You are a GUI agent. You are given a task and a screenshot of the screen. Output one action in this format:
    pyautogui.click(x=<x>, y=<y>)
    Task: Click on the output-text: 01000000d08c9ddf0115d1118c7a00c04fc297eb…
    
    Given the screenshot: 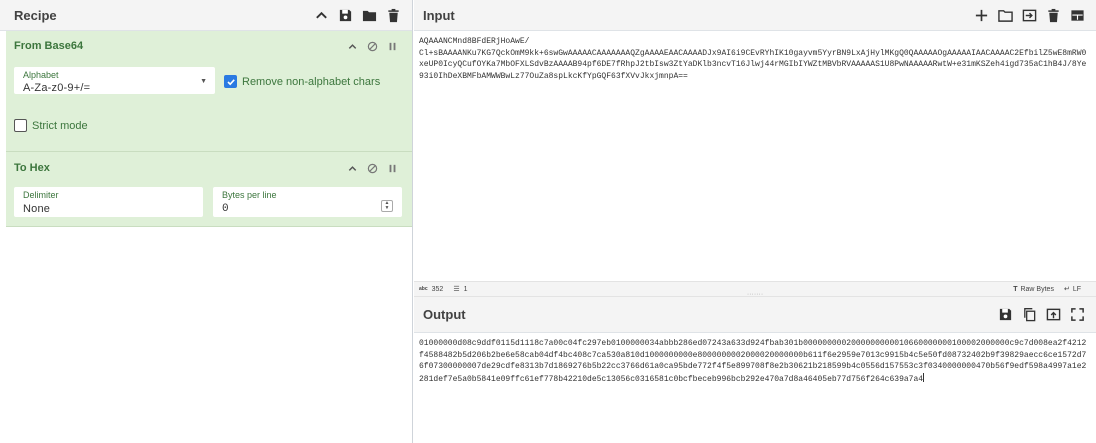 What is the action you would take?
    pyautogui.click(x=755, y=359)
    